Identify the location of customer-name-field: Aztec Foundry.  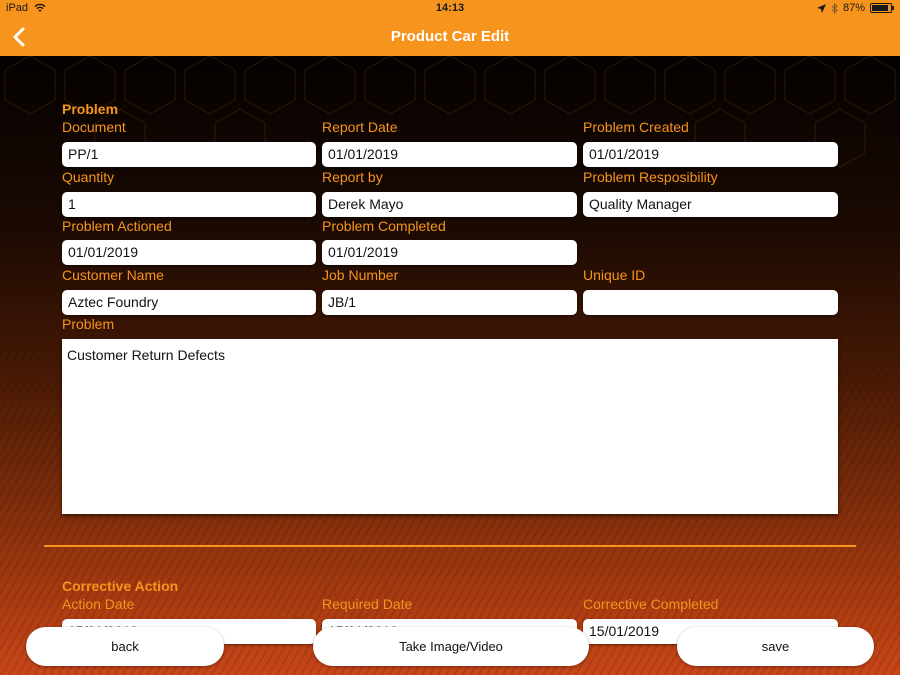
(189, 302).